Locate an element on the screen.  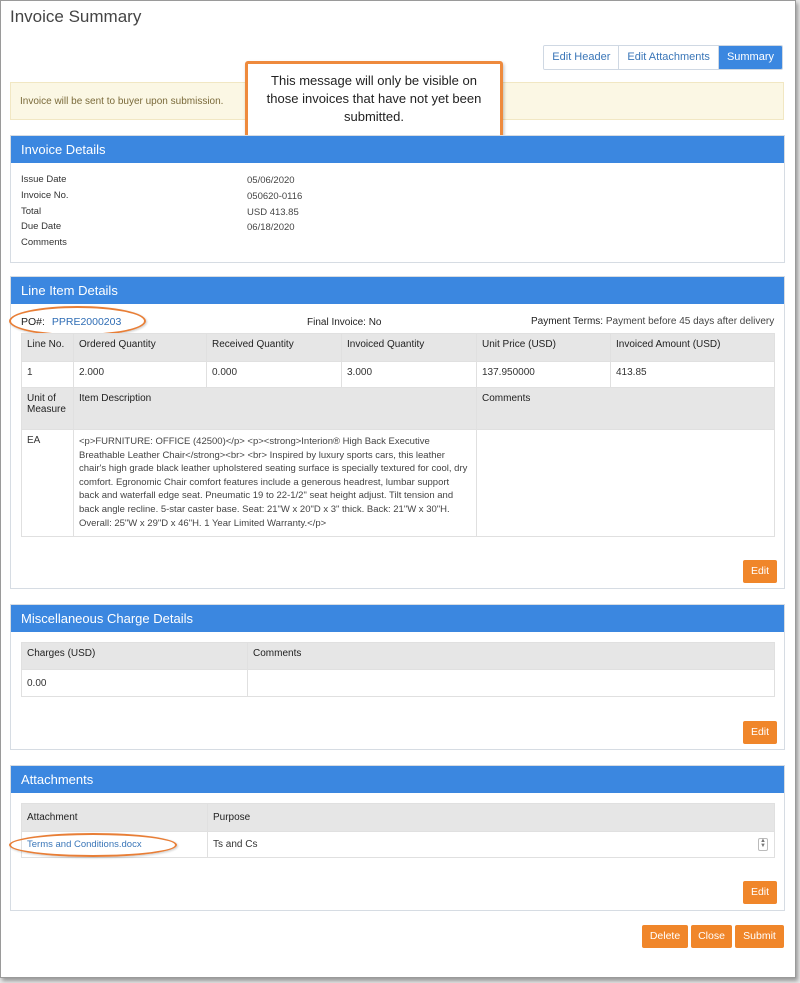
close-button: Close is located at coordinates (711, 936).